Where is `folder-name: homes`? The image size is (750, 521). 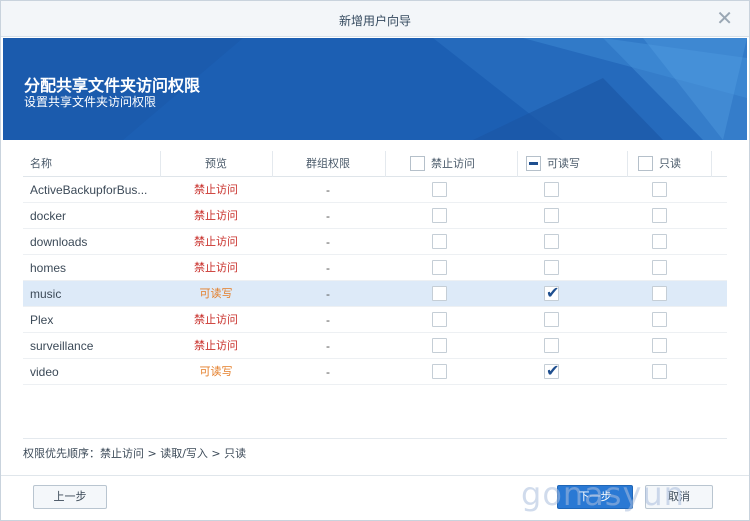 folder-name: homes is located at coordinates (48, 268).